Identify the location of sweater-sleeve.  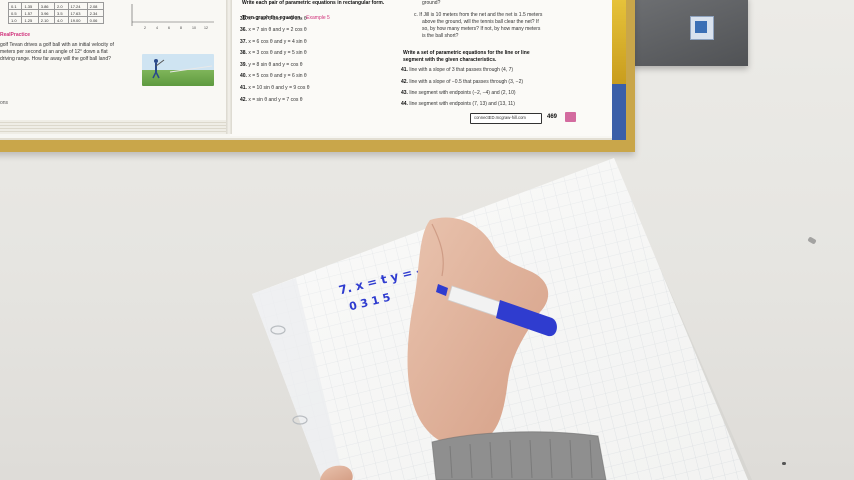
(519, 455).